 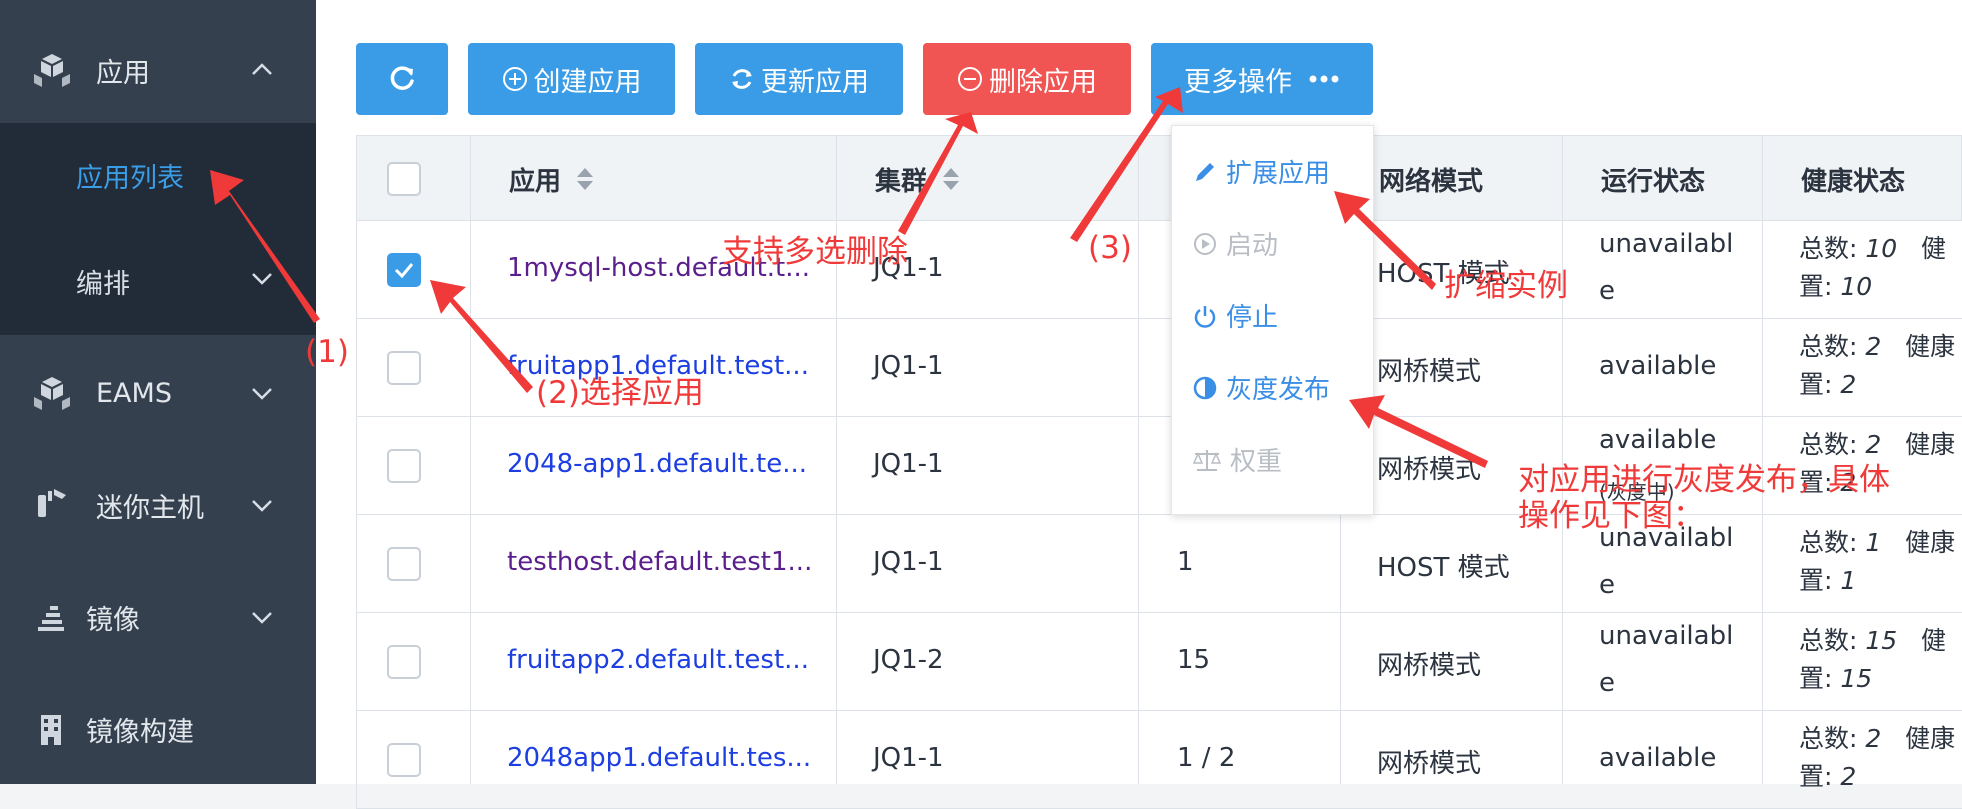 I want to click on check-icon, so click(x=404, y=271).